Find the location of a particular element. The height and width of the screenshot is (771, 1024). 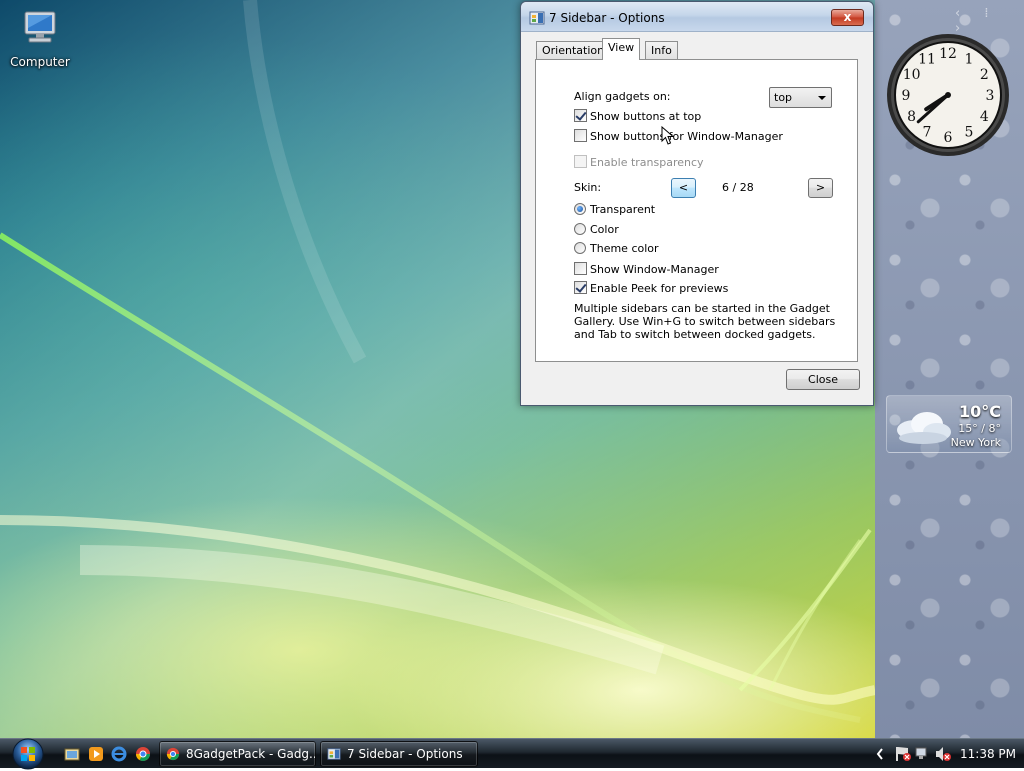

clock-gadget: 12 12 3 45678 9 1011 is located at coordinates (948, 95).